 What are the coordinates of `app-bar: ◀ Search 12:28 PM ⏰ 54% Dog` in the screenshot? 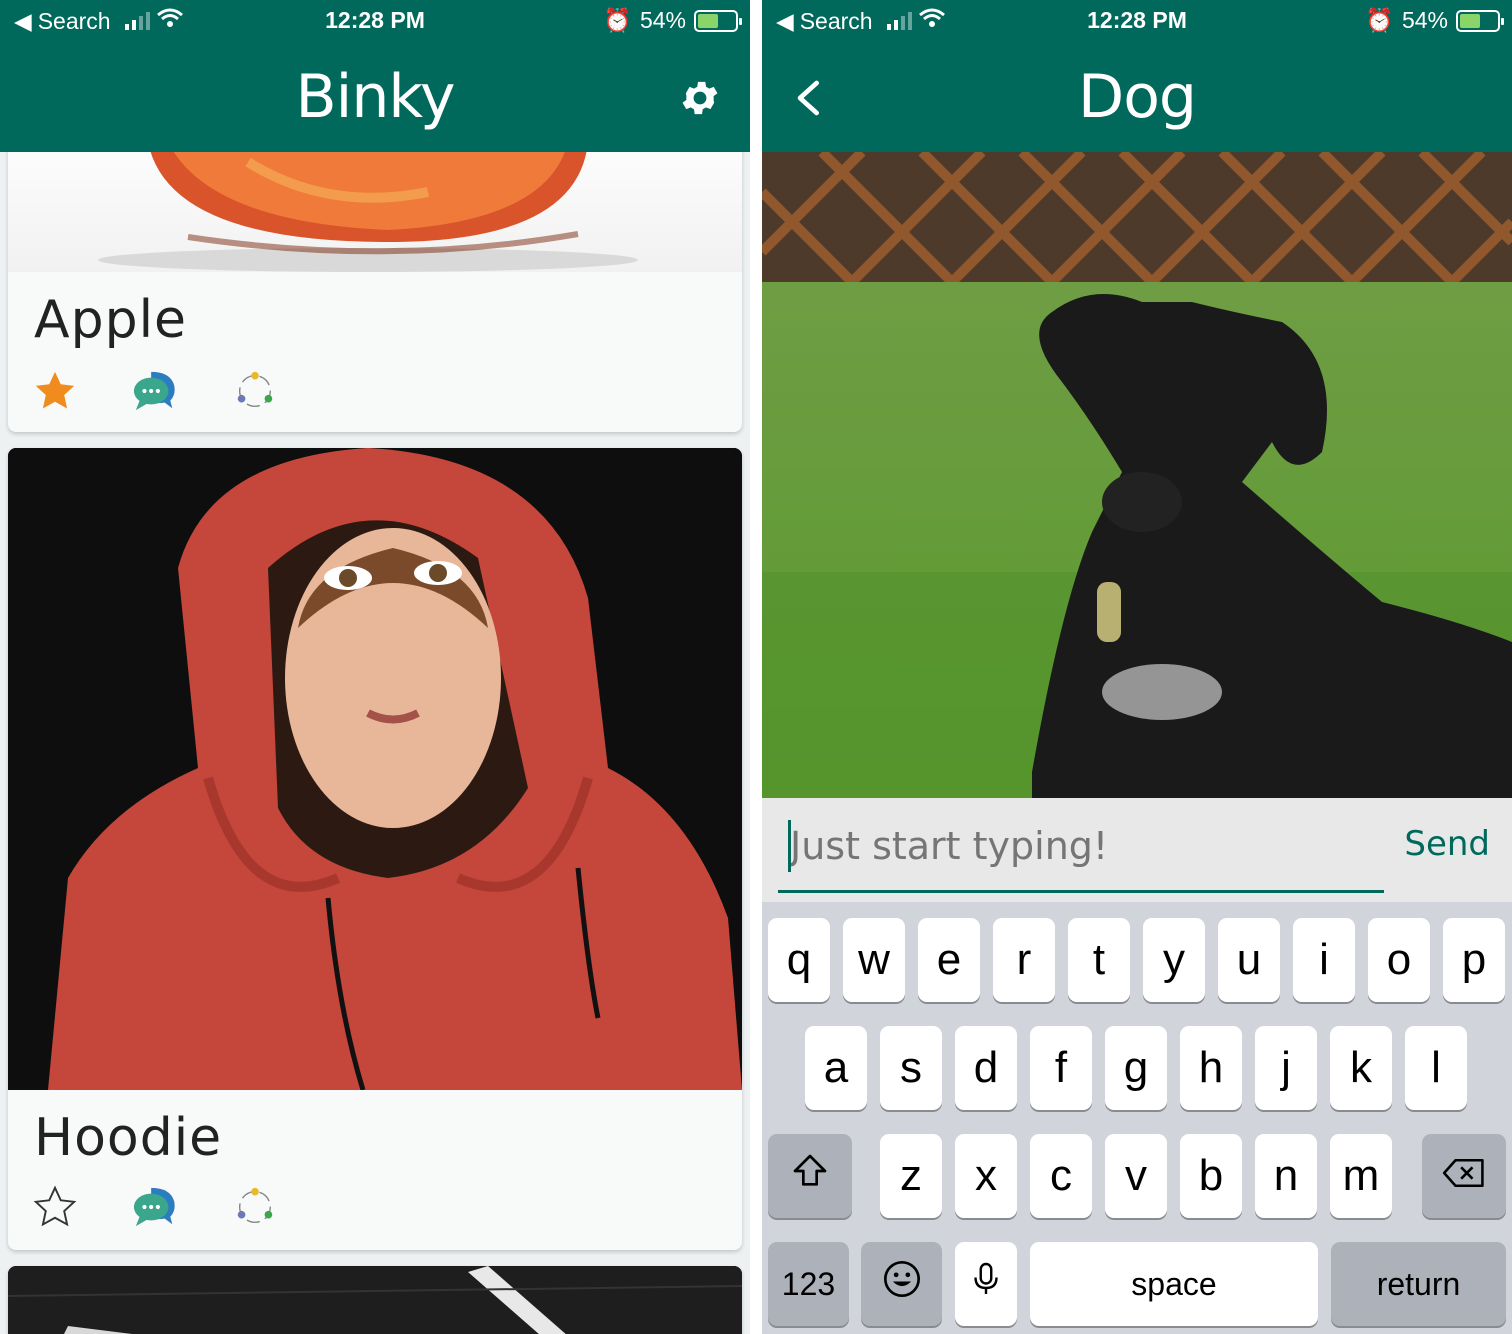 It's located at (1137, 76).